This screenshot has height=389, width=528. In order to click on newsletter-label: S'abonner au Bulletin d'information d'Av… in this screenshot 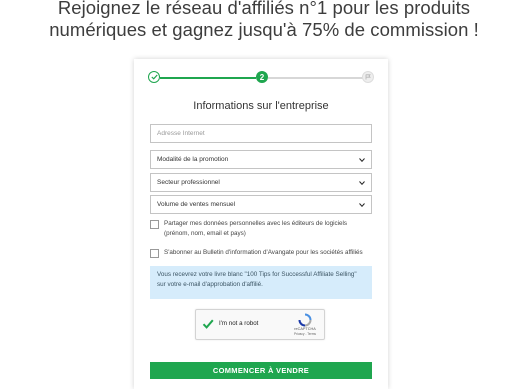, I will do `click(263, 252)`.